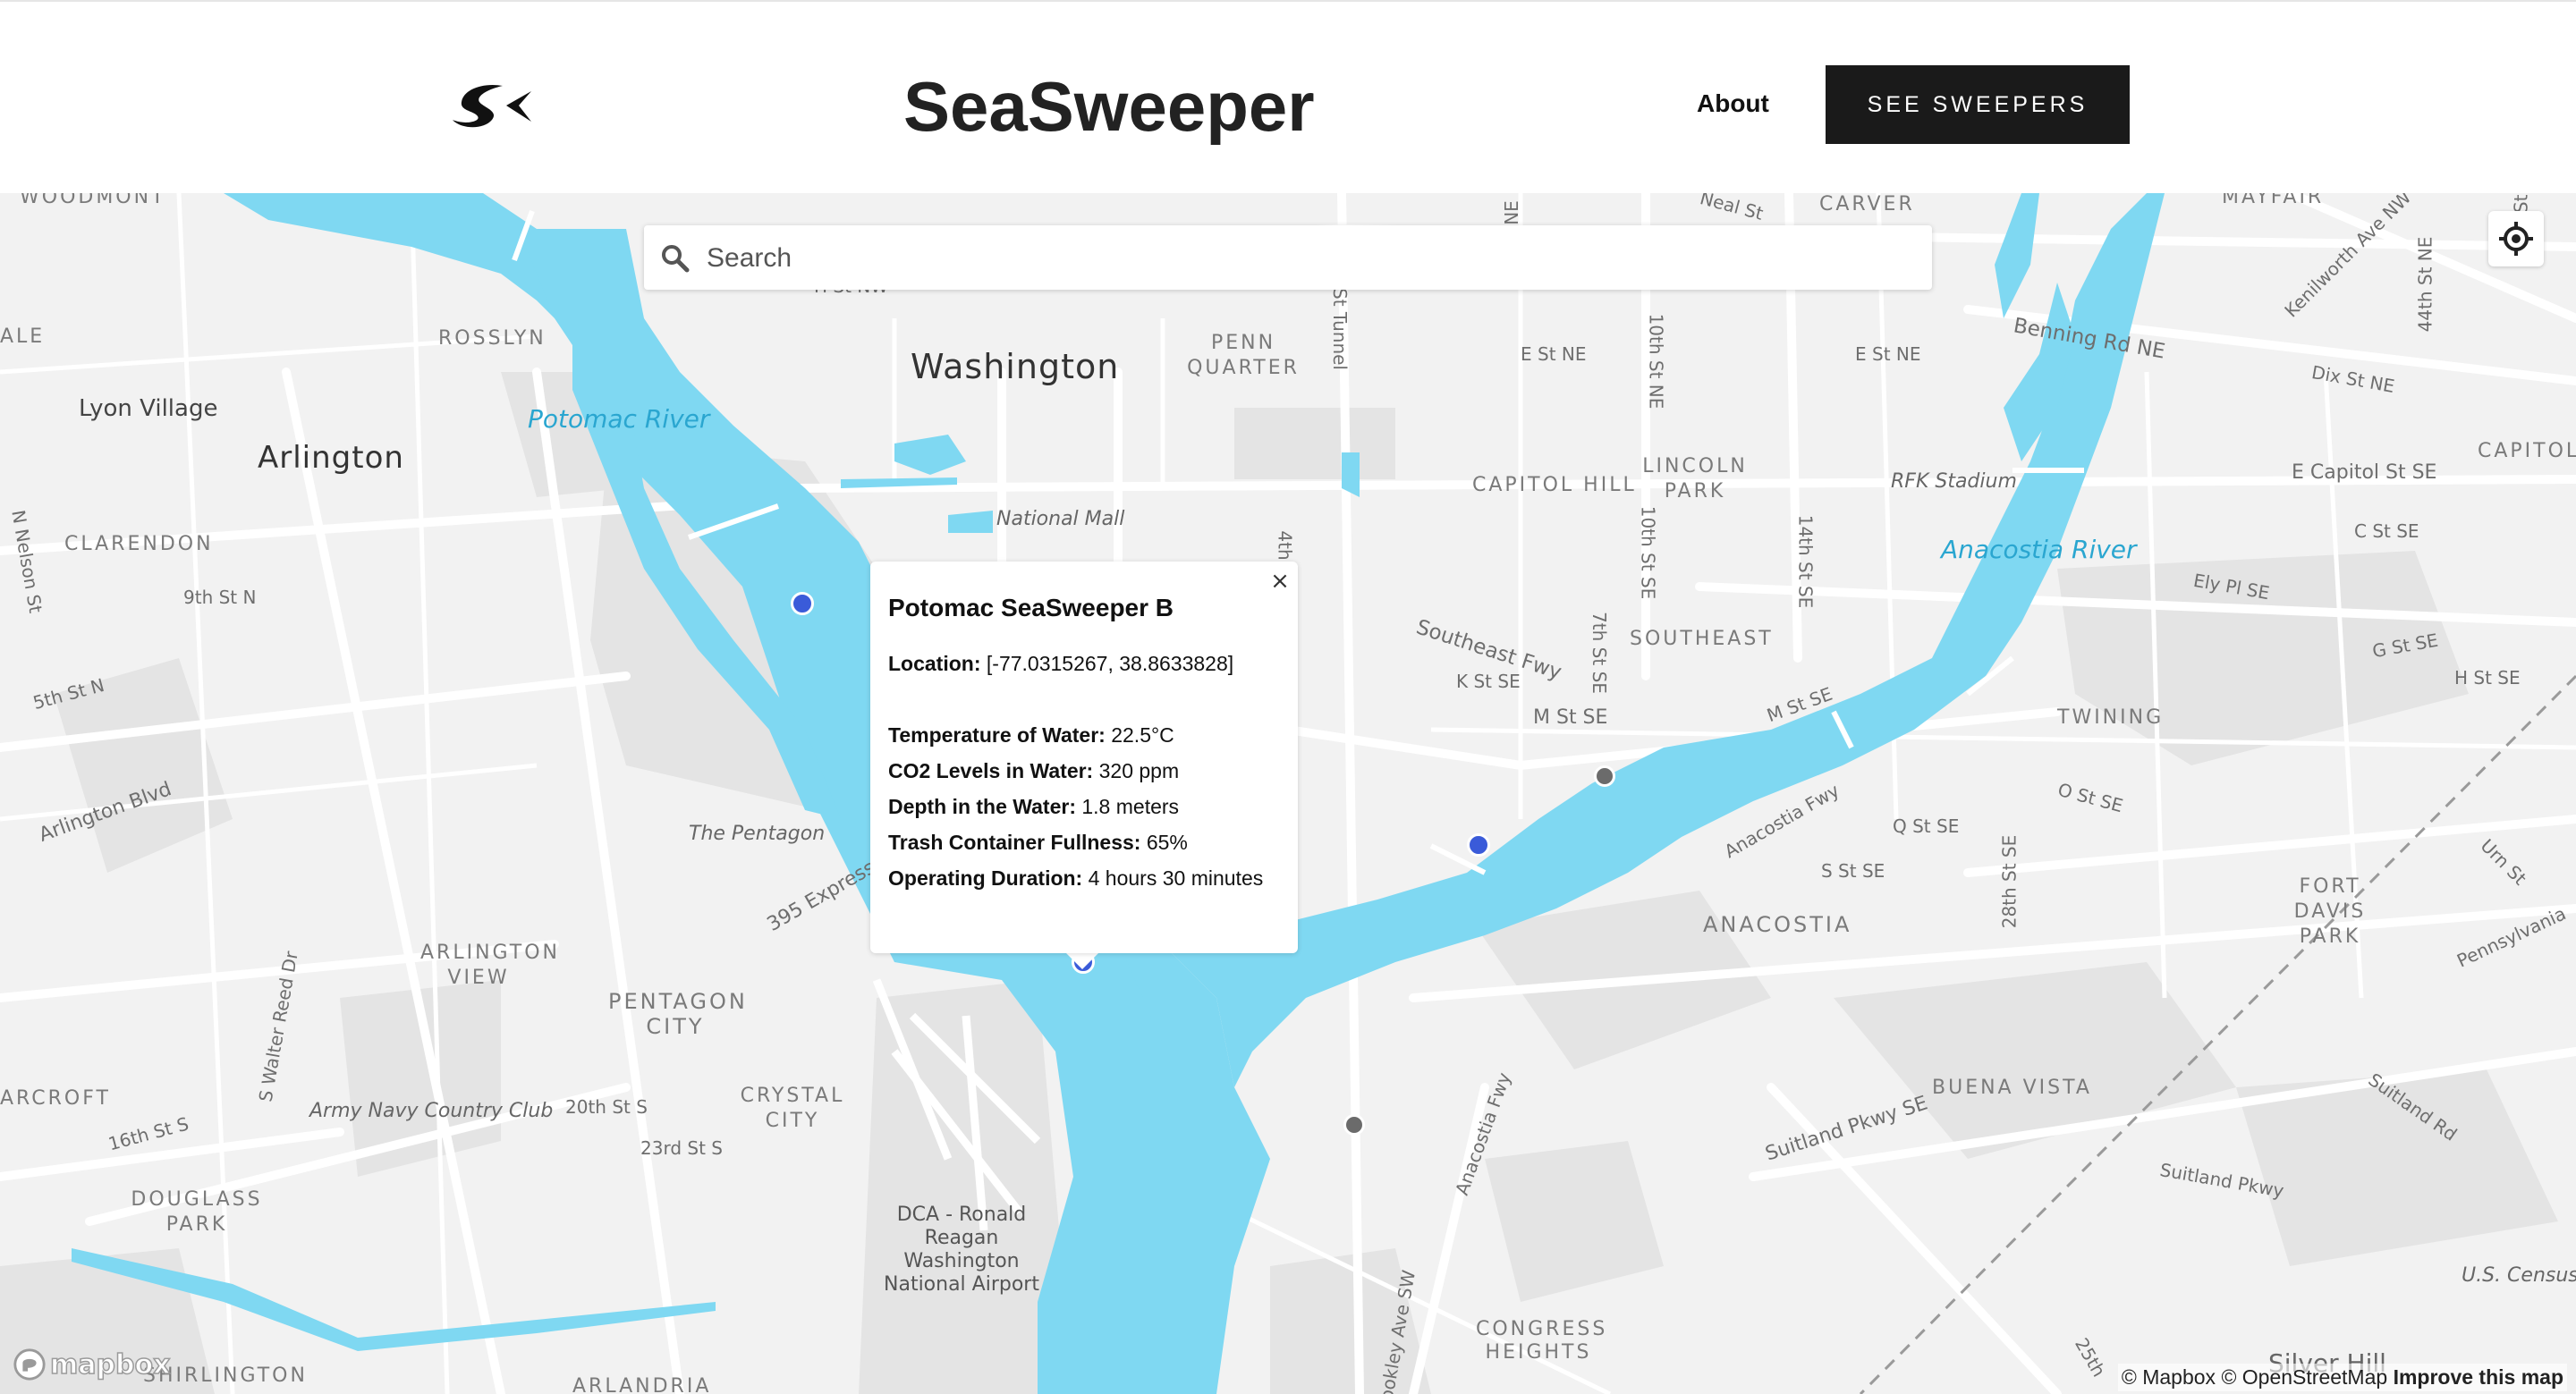  Describe the element at coordinates (1243, 355) in the screenshot. I see `map-label-penn-quarter: PENN QUARTER` at that location.